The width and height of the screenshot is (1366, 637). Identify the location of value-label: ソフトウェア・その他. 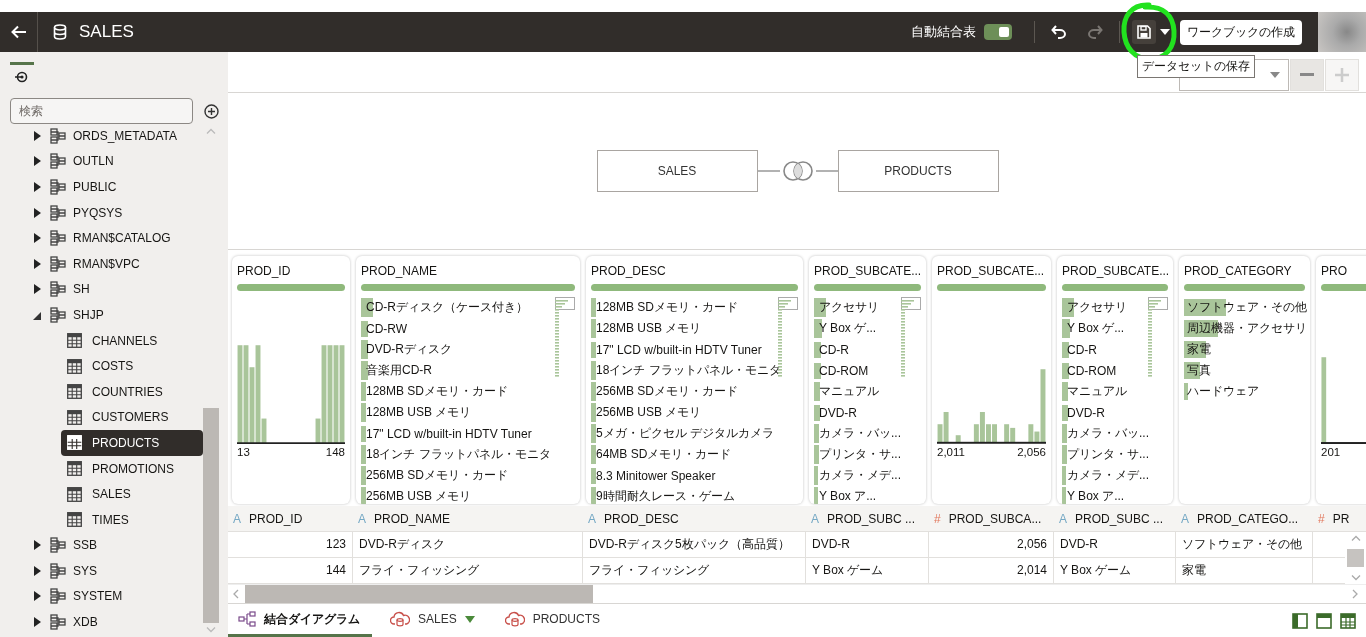
(1245, 307).